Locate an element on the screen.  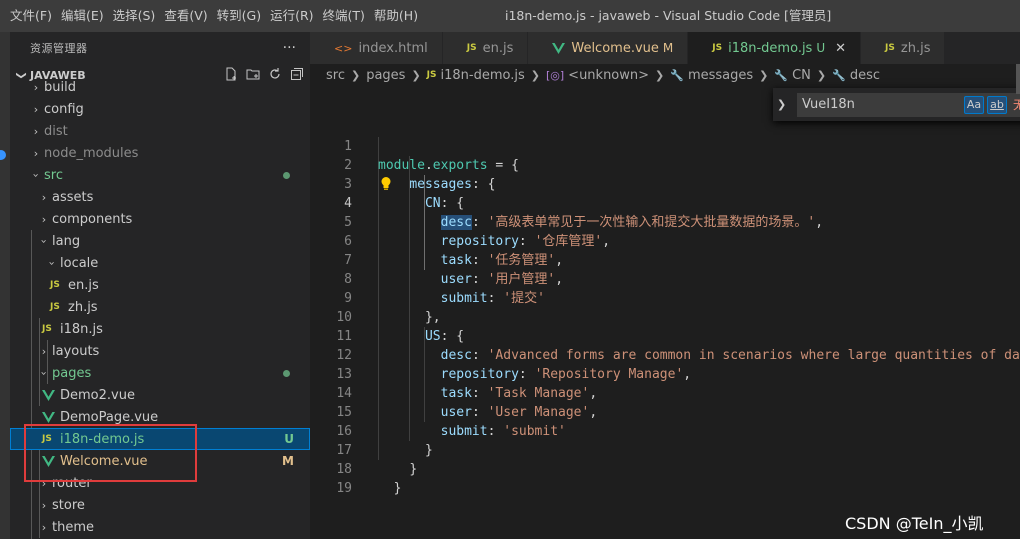
tree-item-label: build is located at coordinates (60, 87).